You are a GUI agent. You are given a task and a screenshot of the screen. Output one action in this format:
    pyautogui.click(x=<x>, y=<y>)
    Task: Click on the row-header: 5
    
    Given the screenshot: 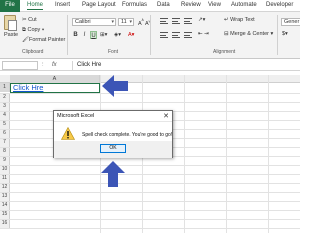 What is the action you would take?
    pyautogui.click(x=5, y=124)
    